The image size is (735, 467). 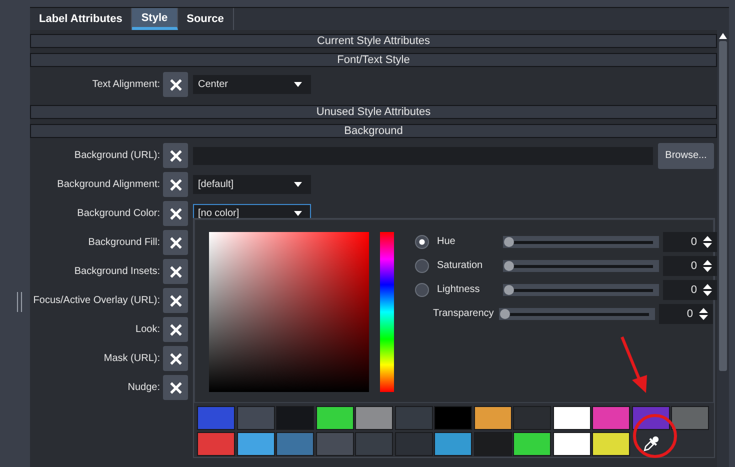 What do you see at coordinates (723, 36) in the screenshot?
I see `scroll-up-icon` at bounding box center [723, 36].